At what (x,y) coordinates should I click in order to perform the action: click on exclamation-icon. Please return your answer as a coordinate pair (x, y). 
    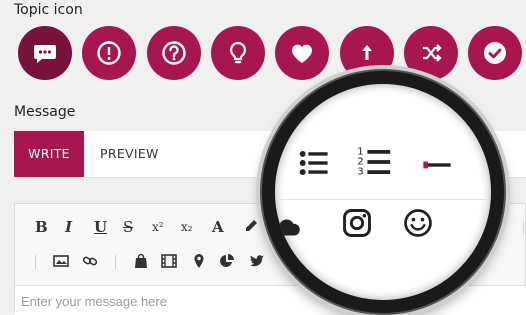
    Looking at the image, I should click on (109, 53).